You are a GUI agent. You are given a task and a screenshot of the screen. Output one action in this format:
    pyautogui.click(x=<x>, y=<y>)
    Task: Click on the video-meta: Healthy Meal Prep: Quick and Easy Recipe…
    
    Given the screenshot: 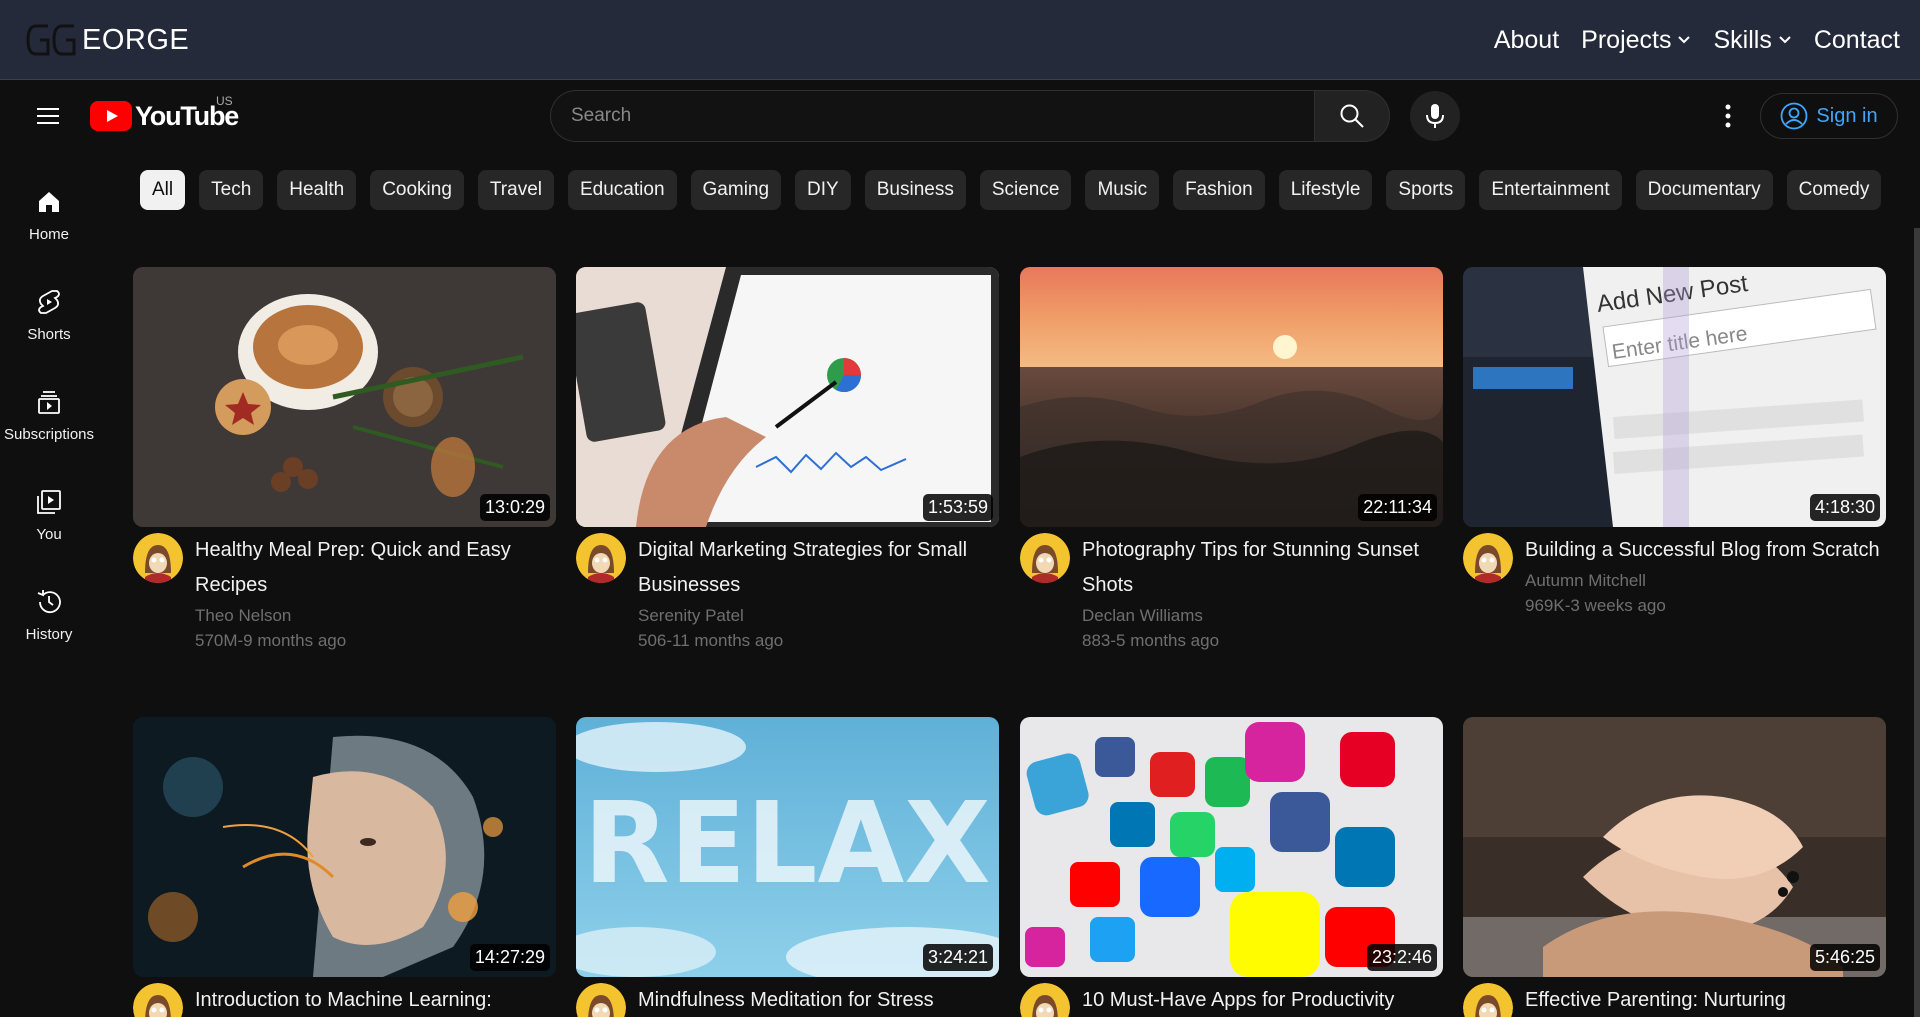 What is the action you would take?
    pyautogui.click(x=344, y=590)
    